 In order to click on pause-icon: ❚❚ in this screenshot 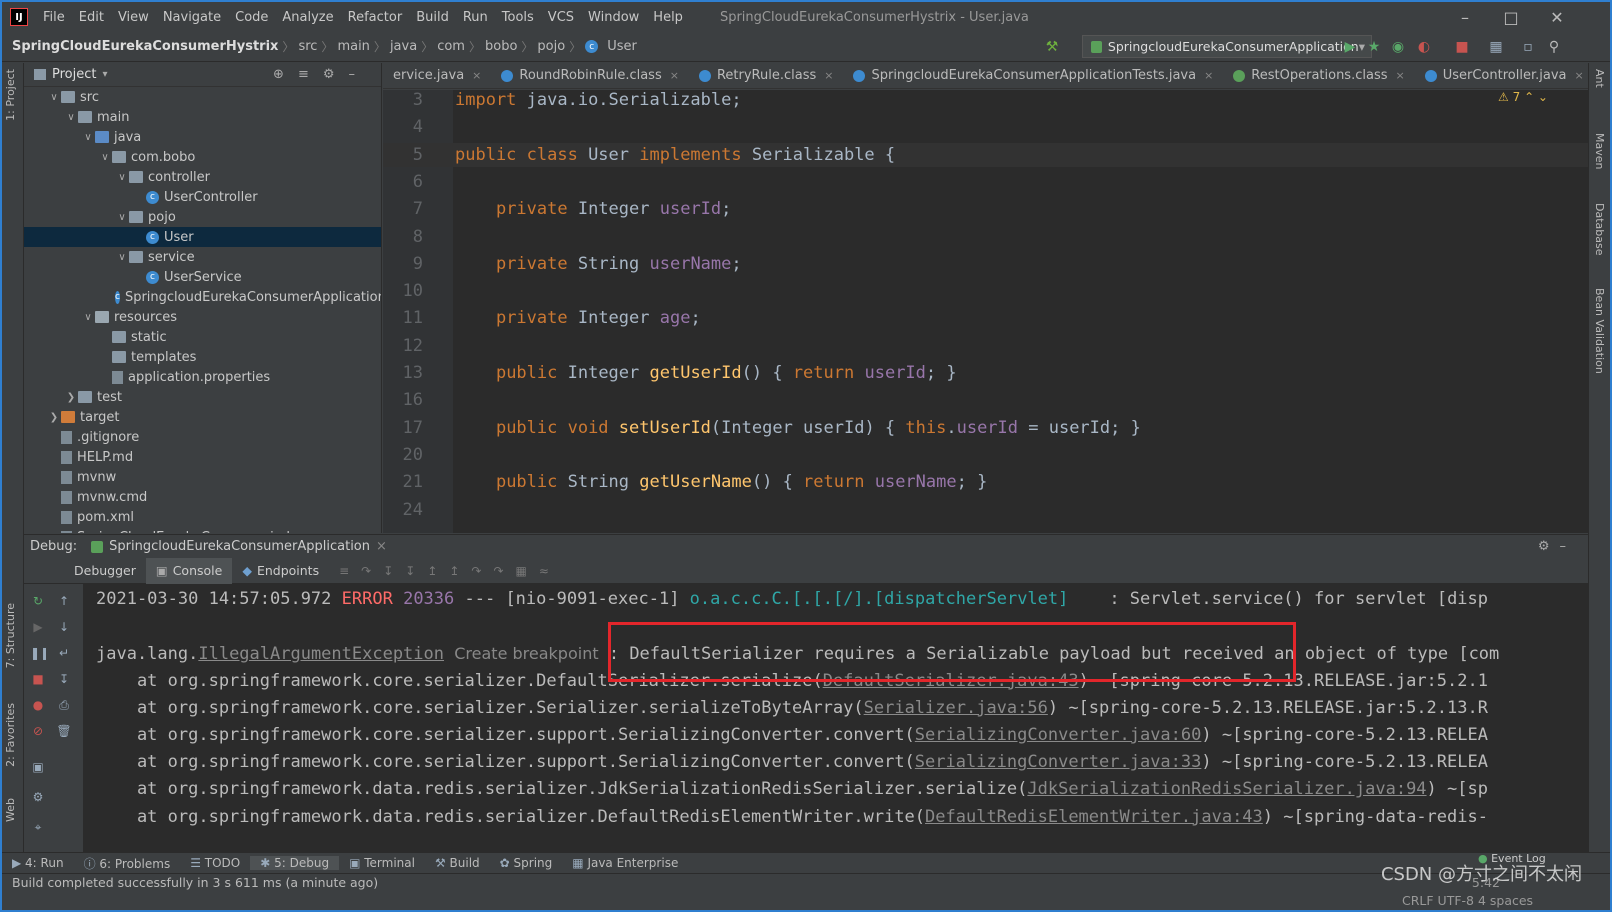, I will do `click(40, 654)`.